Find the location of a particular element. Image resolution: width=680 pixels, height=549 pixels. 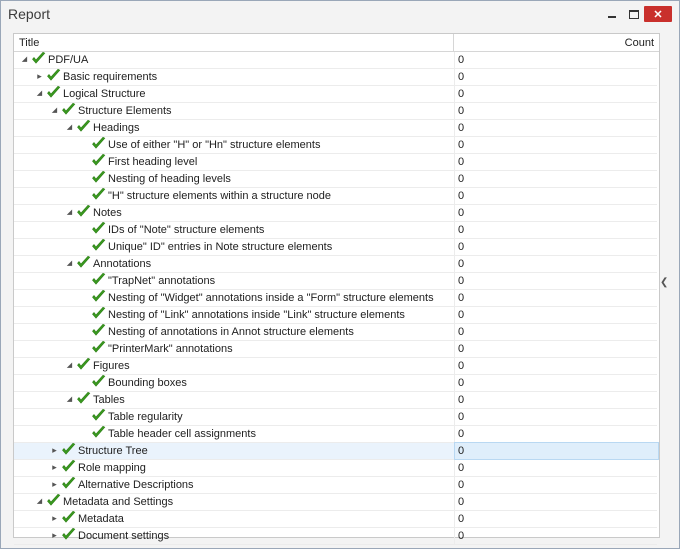

row-label: Alternative Descriptions is located at coordinates (136, 485).